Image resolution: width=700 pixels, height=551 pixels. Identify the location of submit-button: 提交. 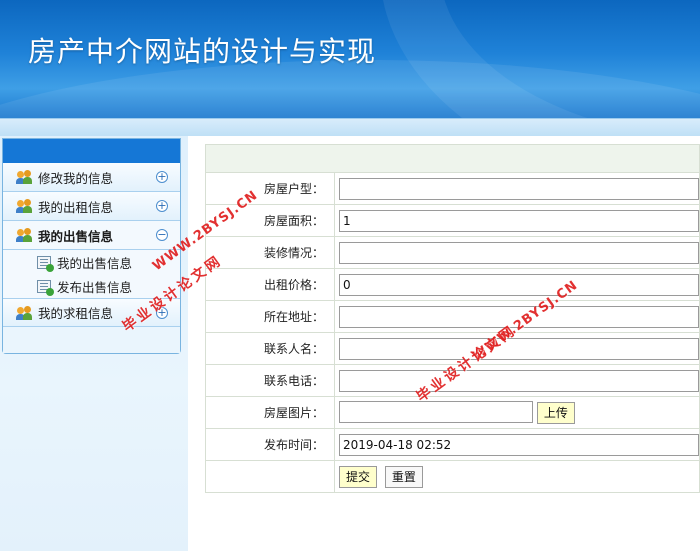
(358, 476).